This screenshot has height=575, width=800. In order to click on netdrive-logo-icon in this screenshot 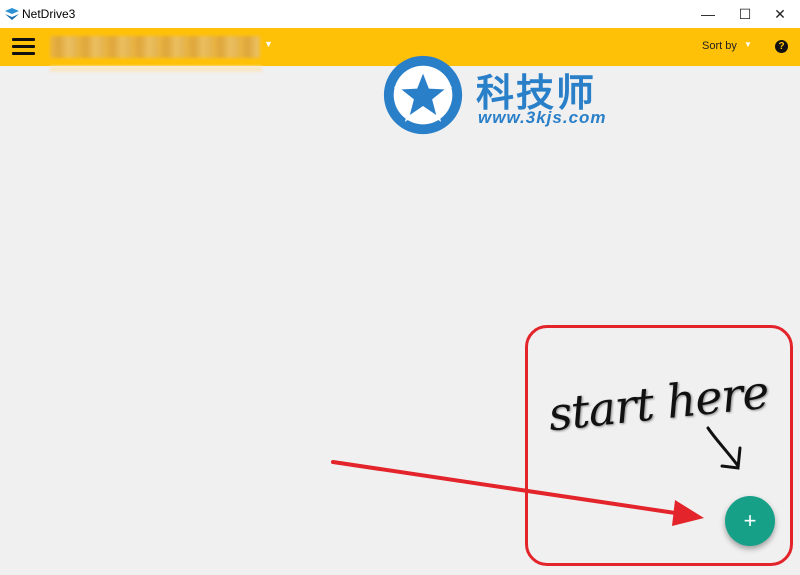, I will do `click(12, 14)`.